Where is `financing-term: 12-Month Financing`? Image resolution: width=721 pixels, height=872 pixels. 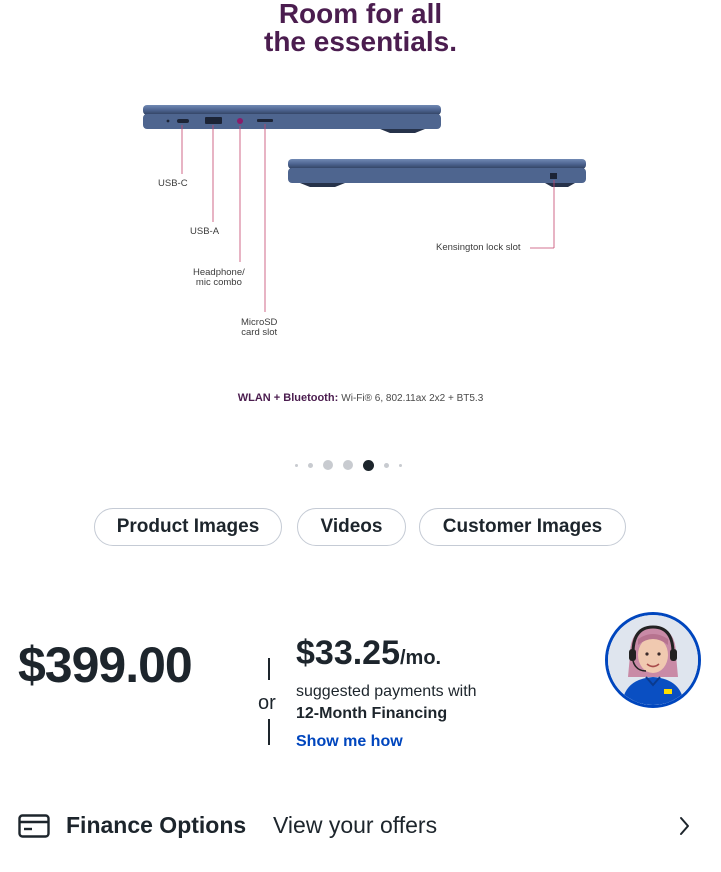
financing-term: 12-Month Financing is located at coordinates (372, 713).